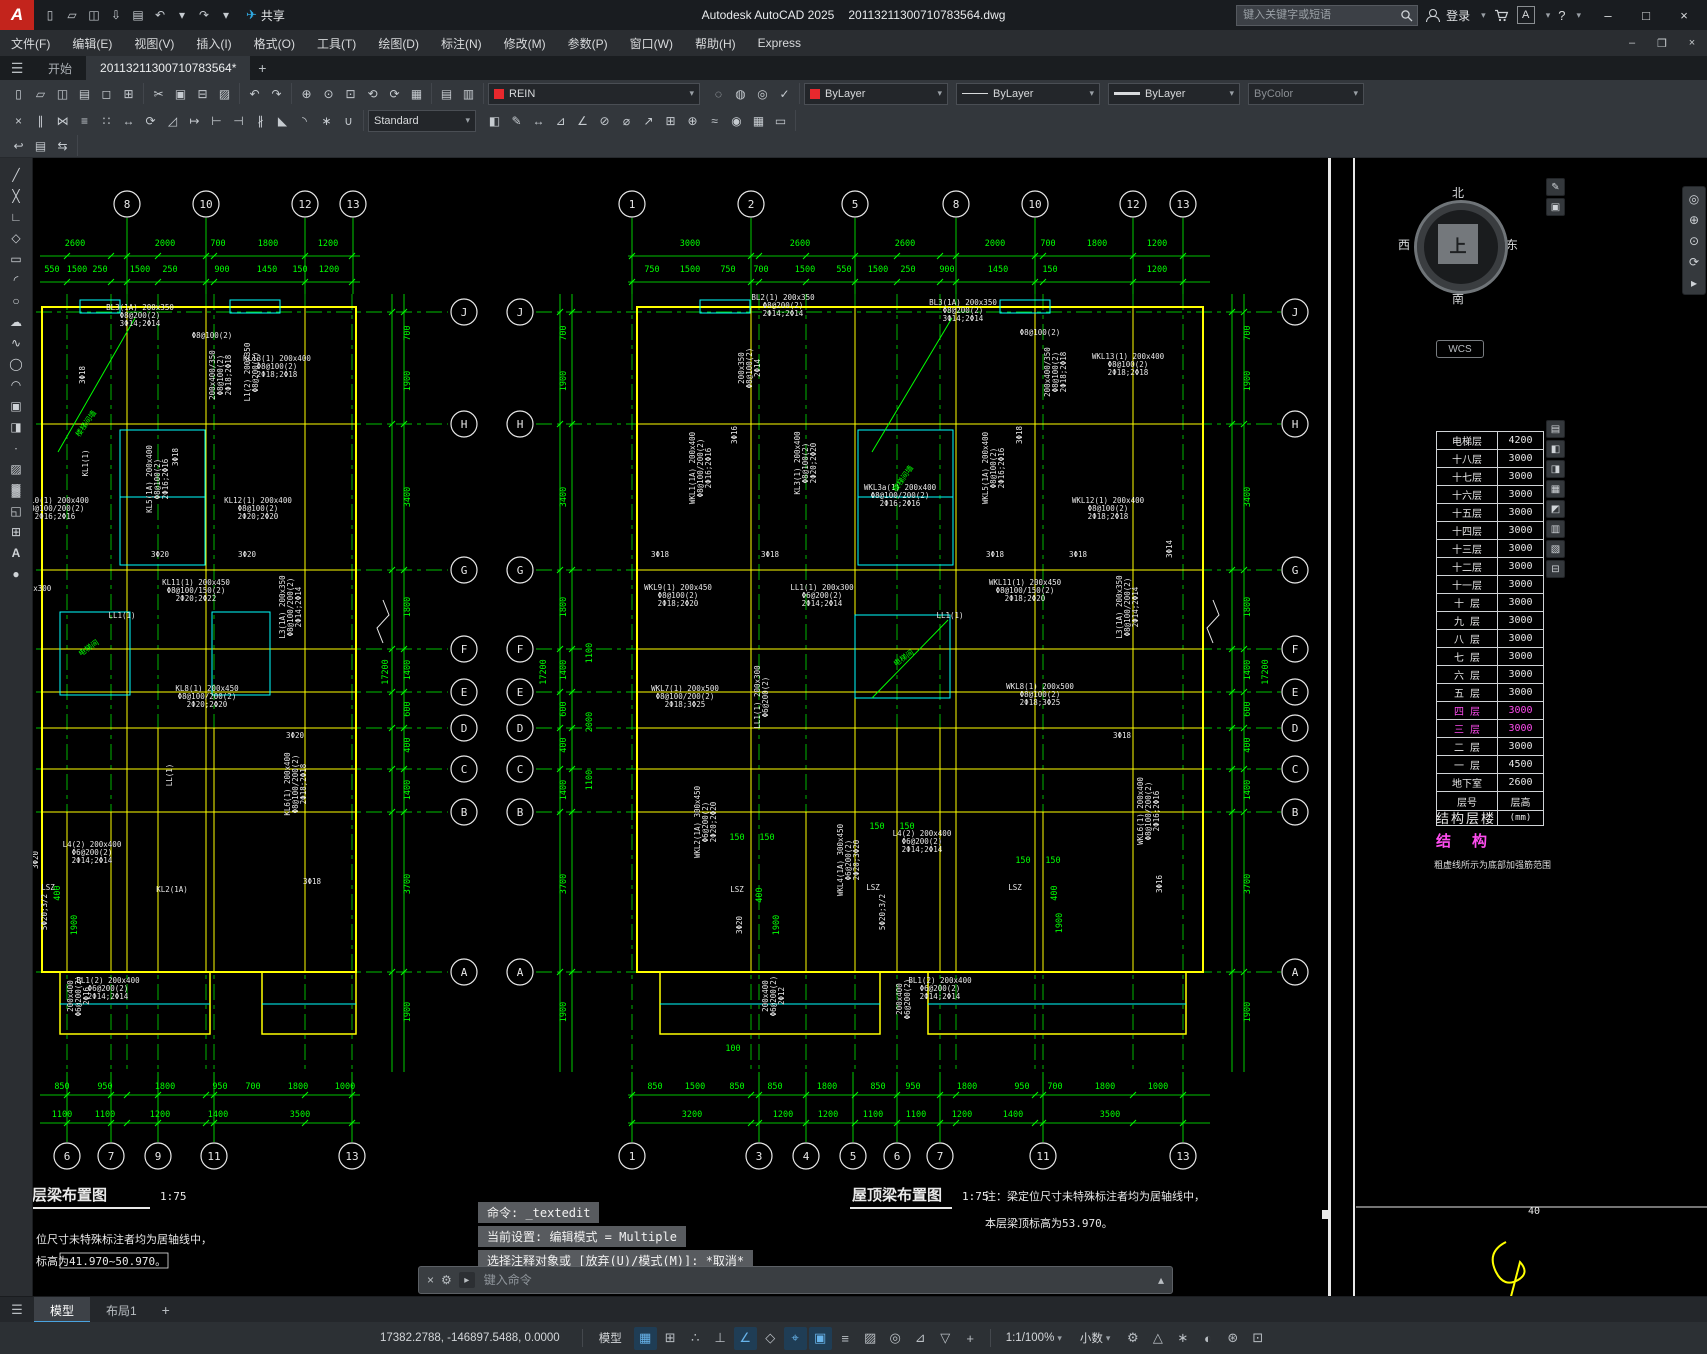  What do you see at coordinates (213, 43) in the screenshot?
I see `menu-item-4: 插入(I)` at bounding box center [213, 43].